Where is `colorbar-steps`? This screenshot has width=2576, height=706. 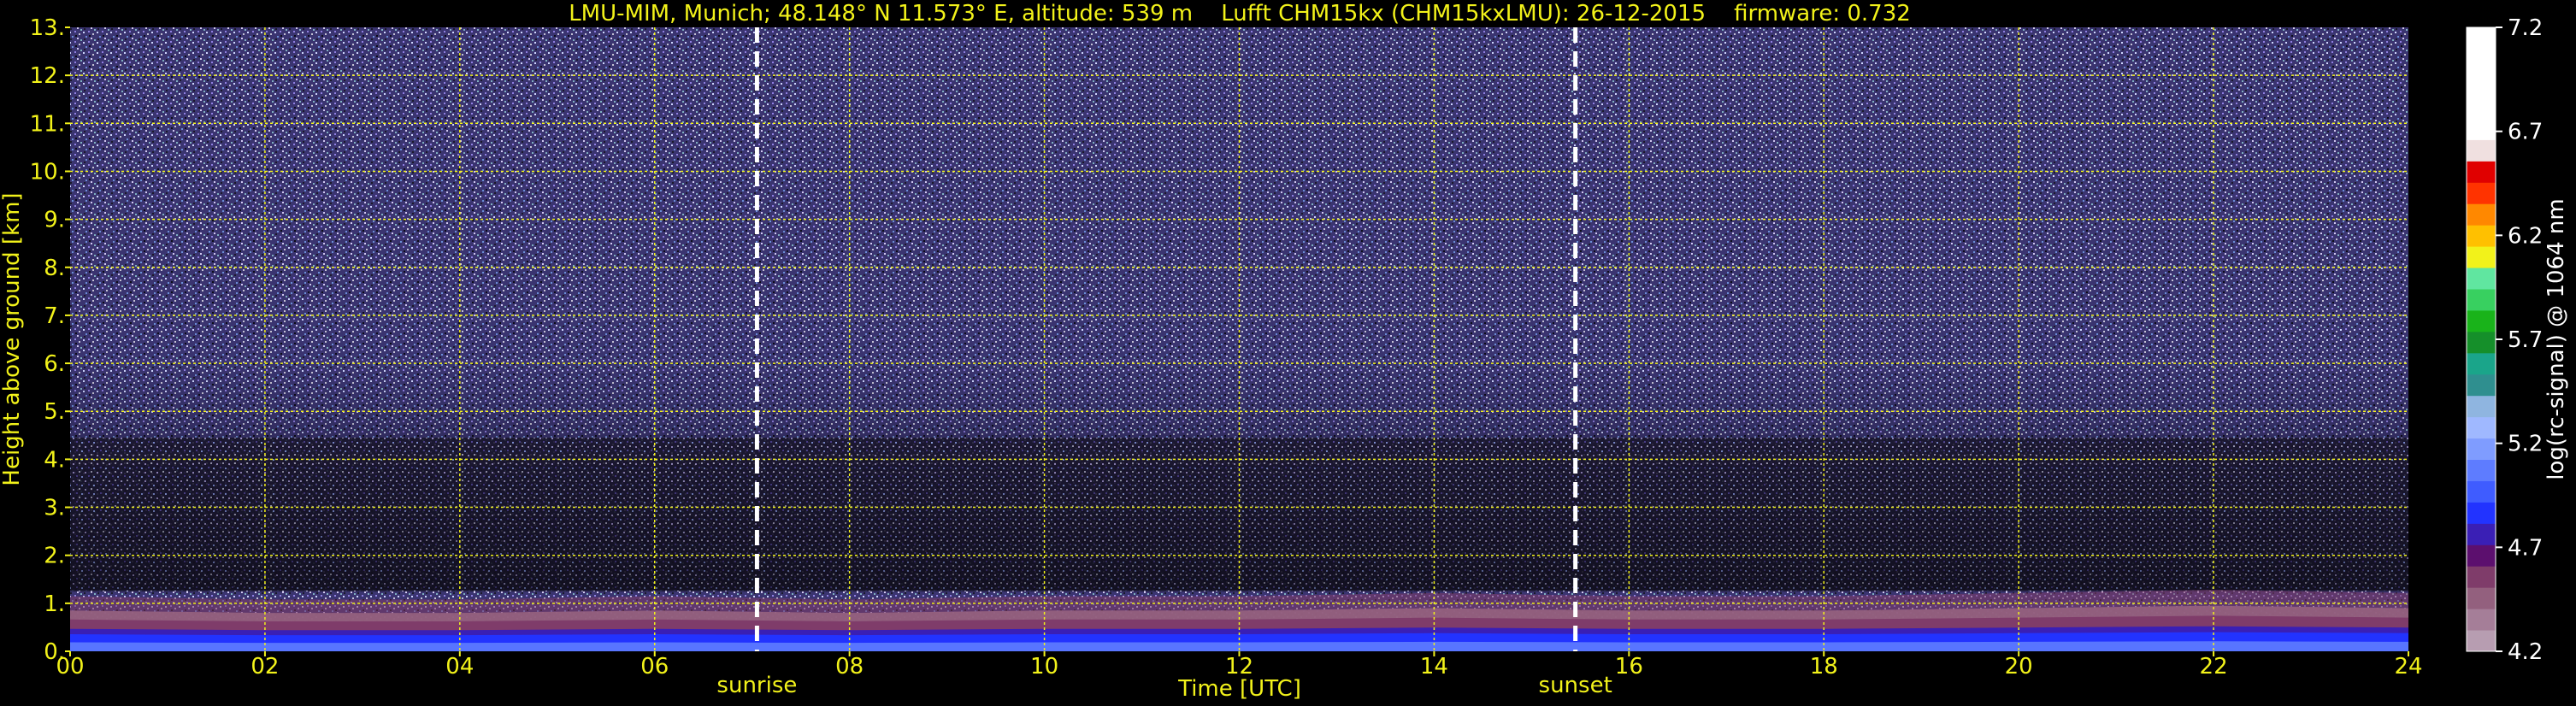
colorbar-steps is located at coordinates (2481, 339).